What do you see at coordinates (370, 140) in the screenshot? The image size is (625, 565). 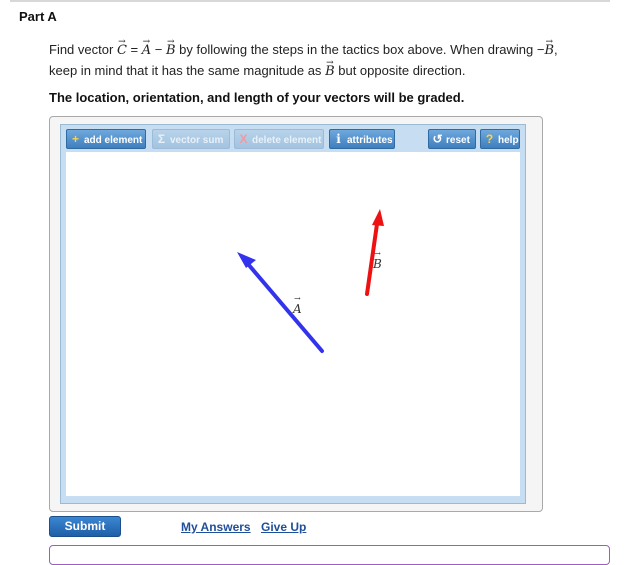 I see `attributes-label: attributes` at bounding box center [370, 140].